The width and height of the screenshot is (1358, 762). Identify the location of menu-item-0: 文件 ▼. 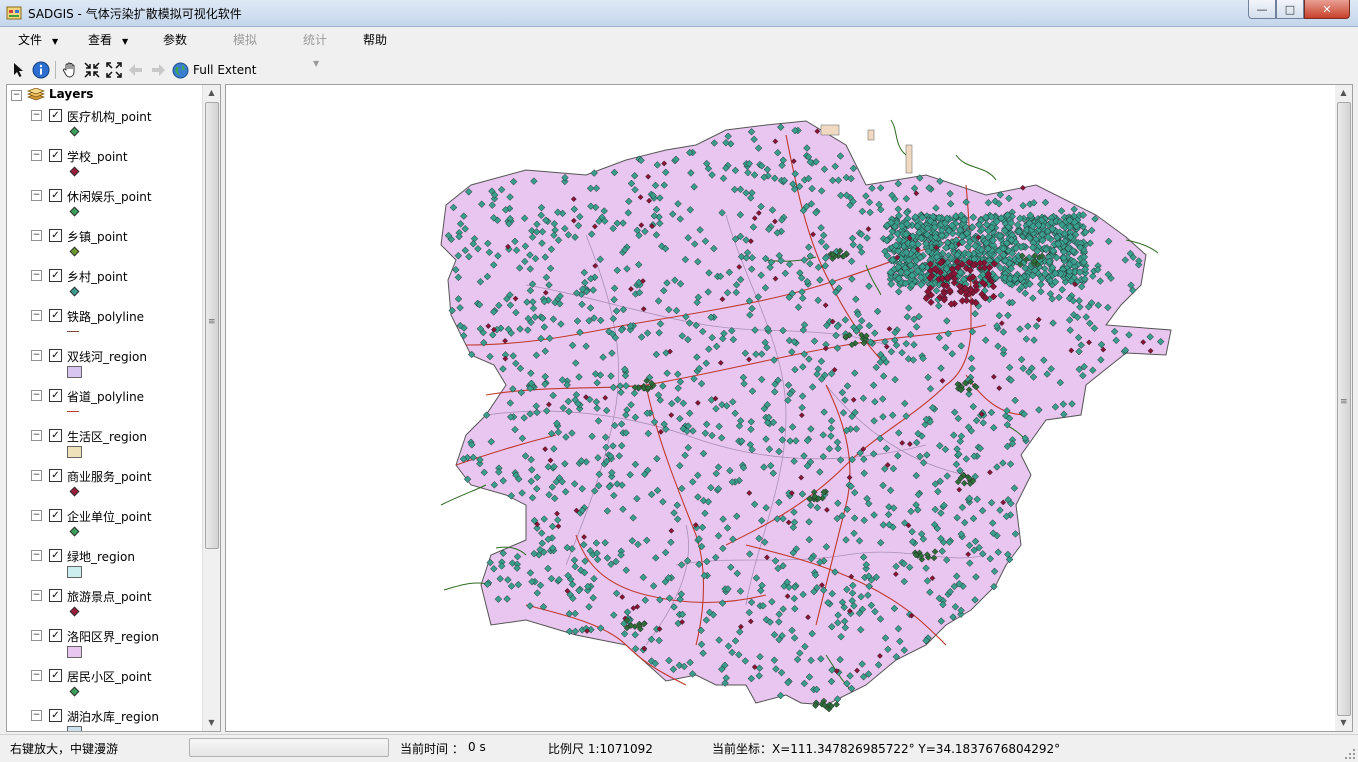
(41, 40).